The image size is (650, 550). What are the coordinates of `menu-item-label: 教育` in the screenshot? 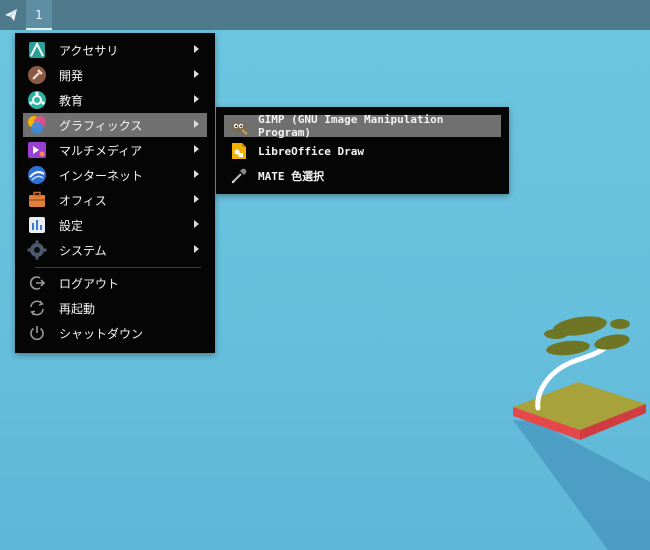 It's located at (71, 100).